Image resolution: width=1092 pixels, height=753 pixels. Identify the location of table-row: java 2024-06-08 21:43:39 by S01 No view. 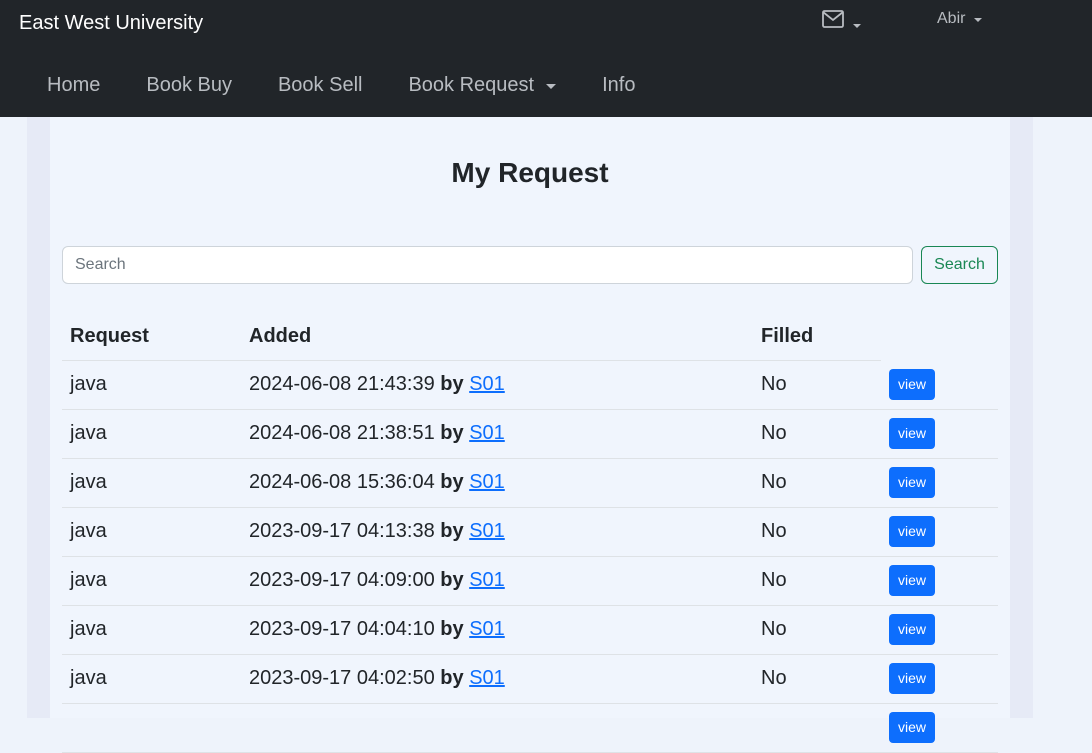
(530, 385).